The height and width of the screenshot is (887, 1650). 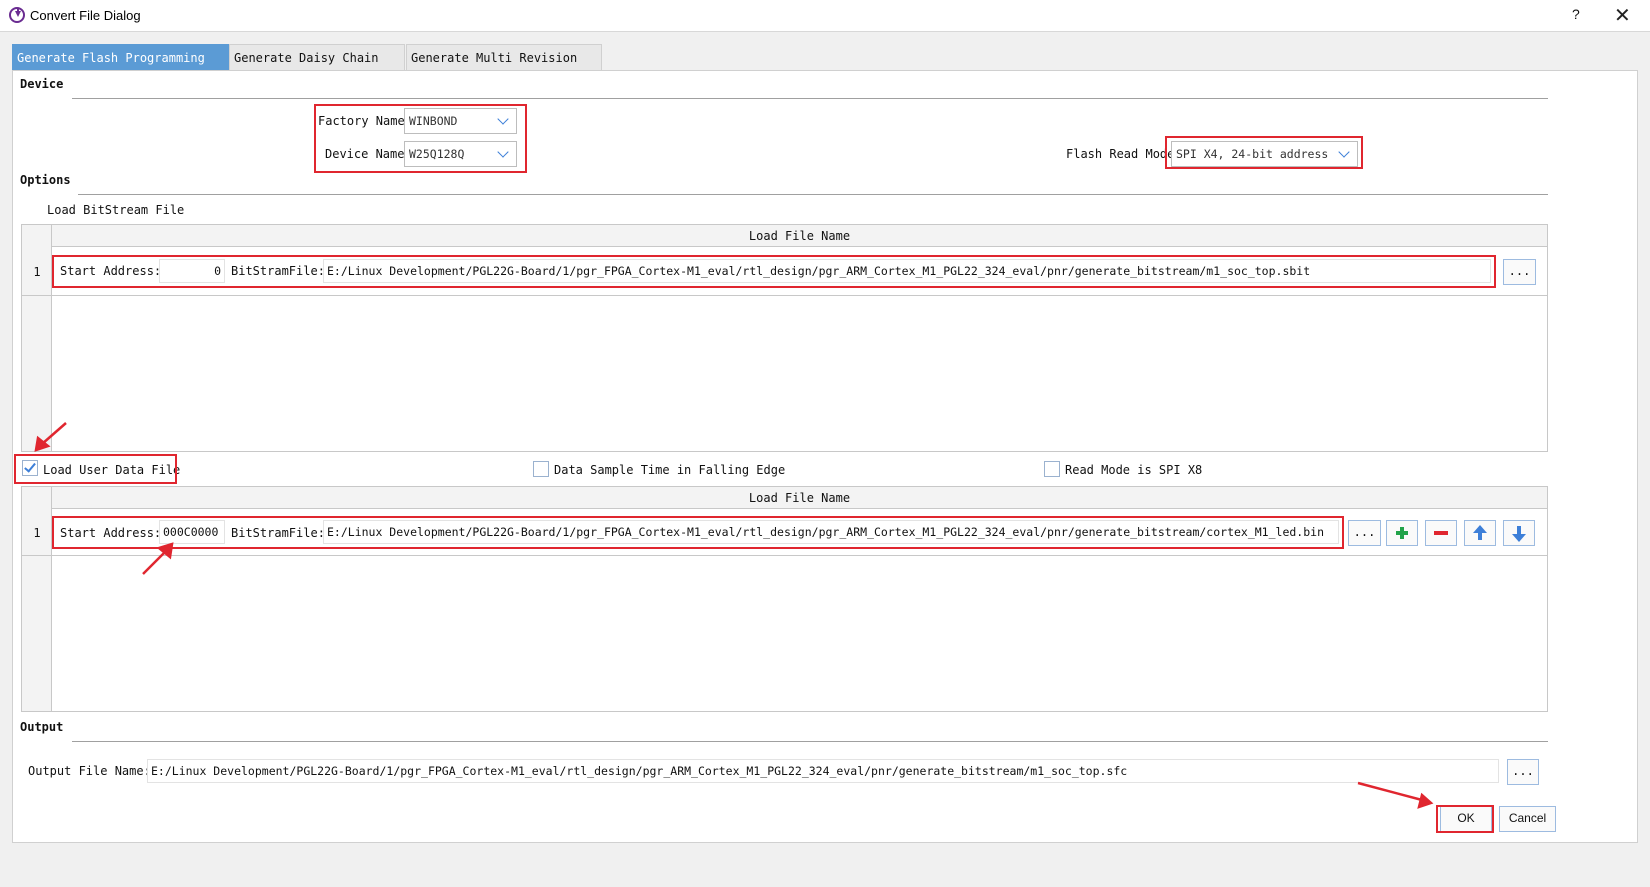 What do you see at coordinates (1465, 819) in the screenshot?
I see `annotation-highlight-ok` at bounding box center [1465, 819].